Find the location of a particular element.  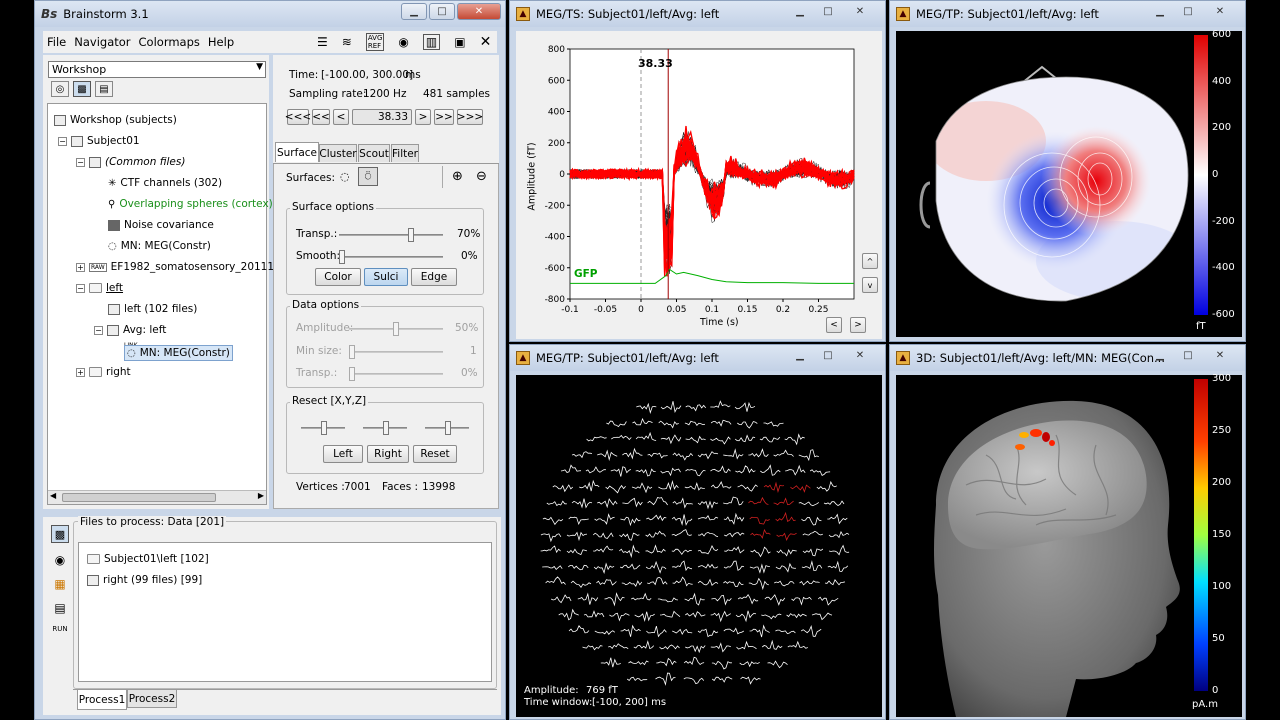

scrollbar-thumb is located at coordinates (139, 497).